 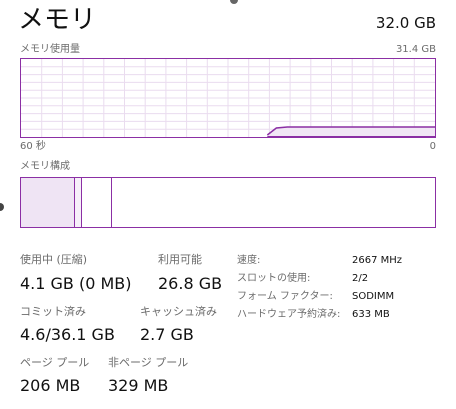 What do you see at coordinates (190, 283) in the screenshot?
I see `available-value: 26.8 GB` at bounding box center [190, 283].